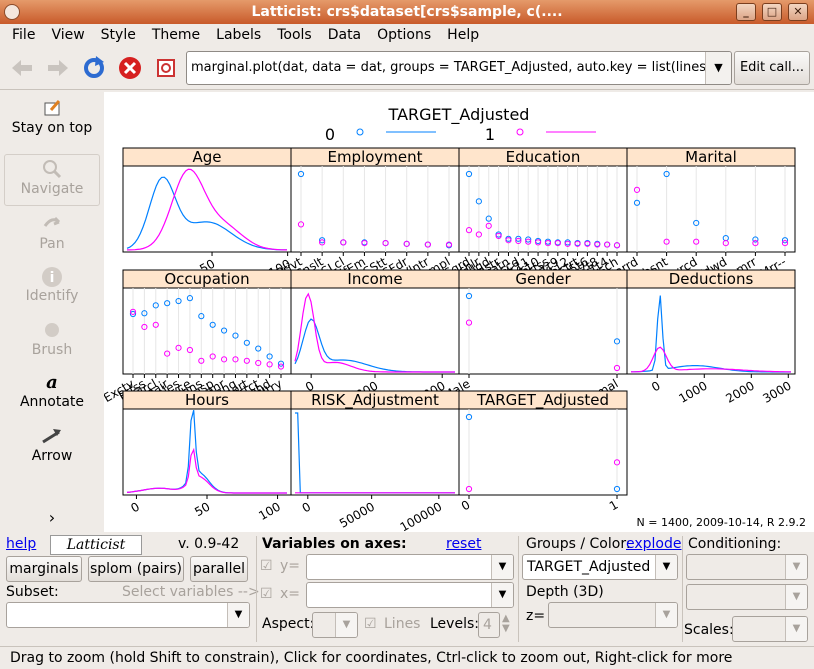  What do you see at coordinates (421, 515) in the screenshot?
I see `tick-label: 100000` at bounding box center [421, 515].